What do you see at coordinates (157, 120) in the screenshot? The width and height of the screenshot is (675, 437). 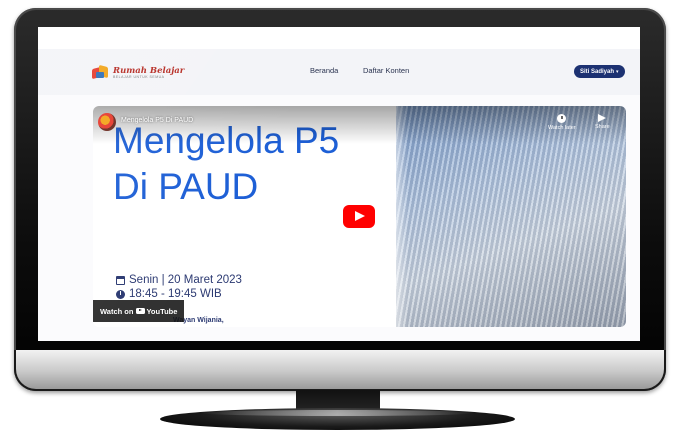 I see `youtube-video-title: Mengelola P5 Di PAUD` at bounding box center [157, 120].